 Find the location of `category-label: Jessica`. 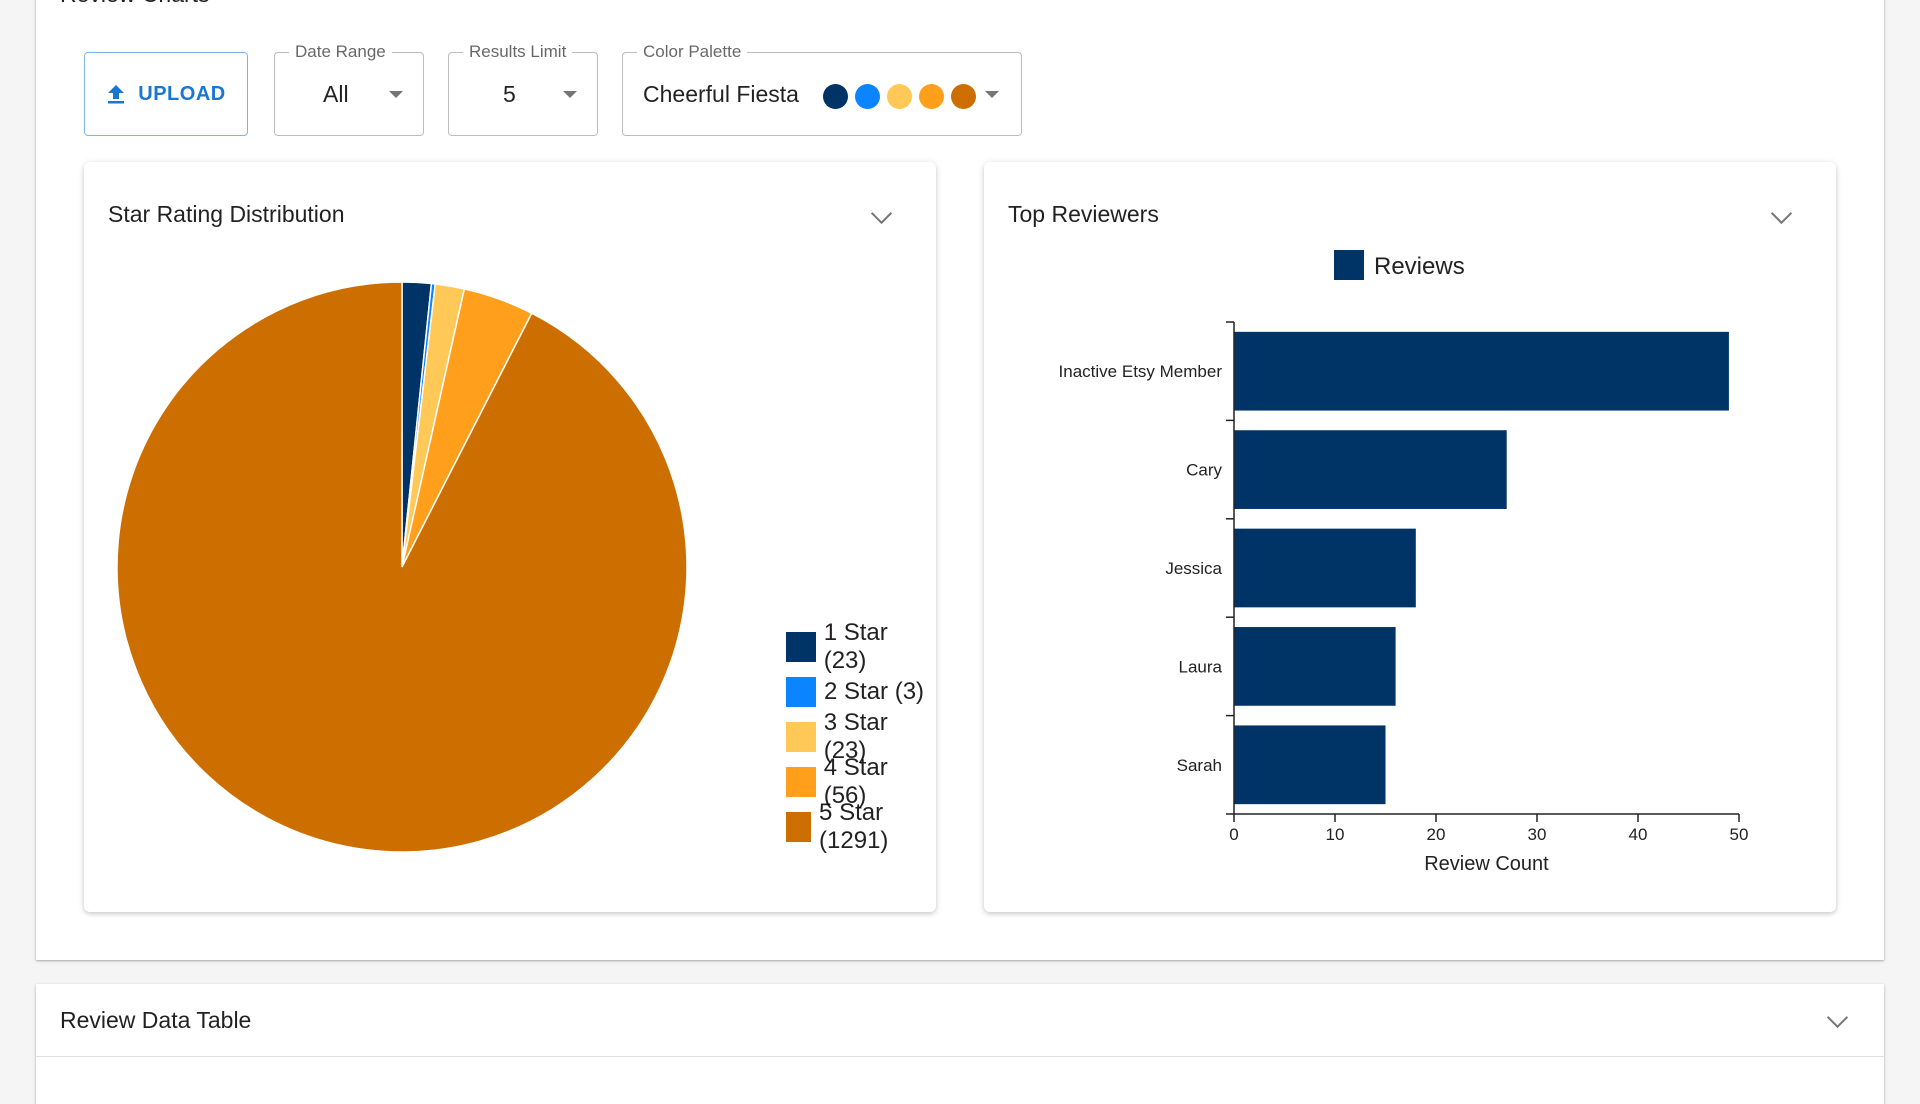

category-label: Jessica is located at coordinates (1193, 568).